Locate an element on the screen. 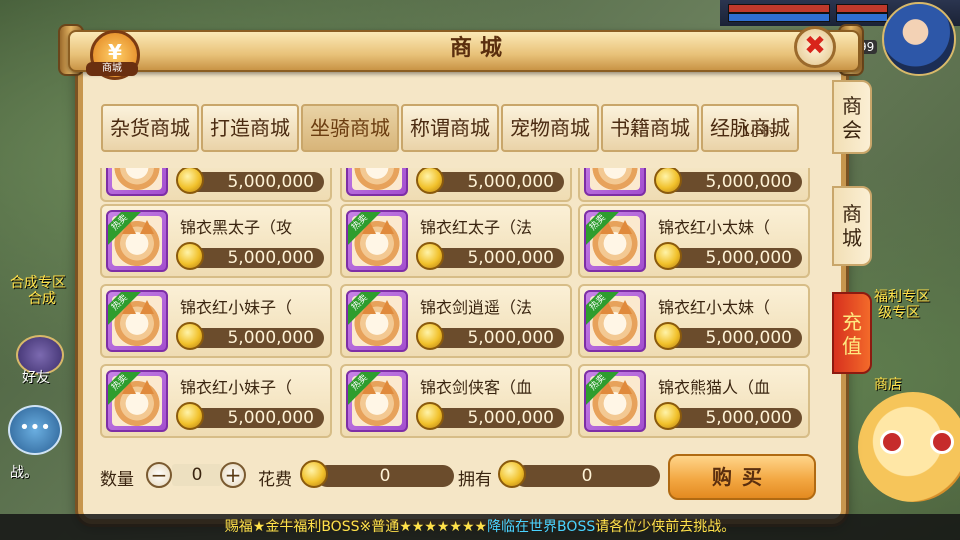  side-tab-chongzhi: 充 值 is located at coordinates (852, 333).